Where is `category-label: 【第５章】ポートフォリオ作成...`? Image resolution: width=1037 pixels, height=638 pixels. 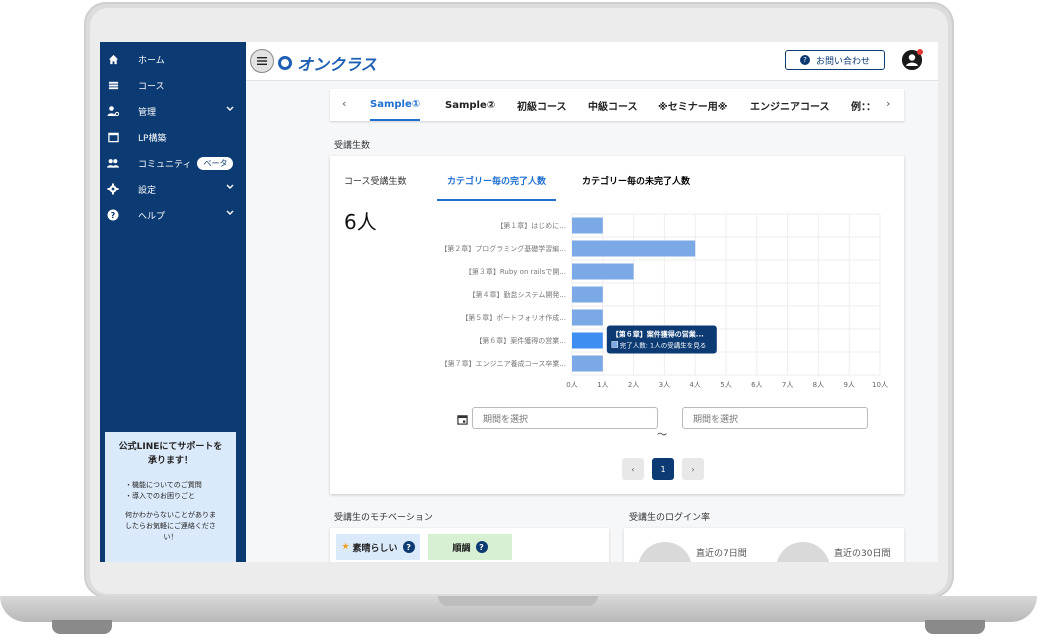 category-label: 【第５章】ポートフォリオ作成... is located at coordinates (513, 317).